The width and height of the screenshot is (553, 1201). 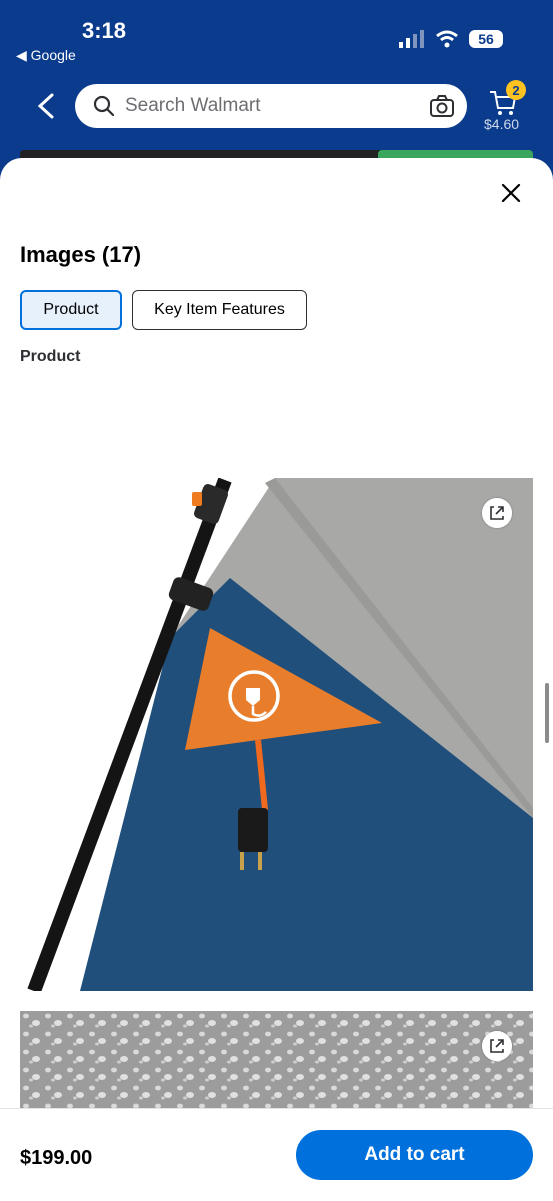 I want to click on battery-icon: 56, so click(x=486, y=39).